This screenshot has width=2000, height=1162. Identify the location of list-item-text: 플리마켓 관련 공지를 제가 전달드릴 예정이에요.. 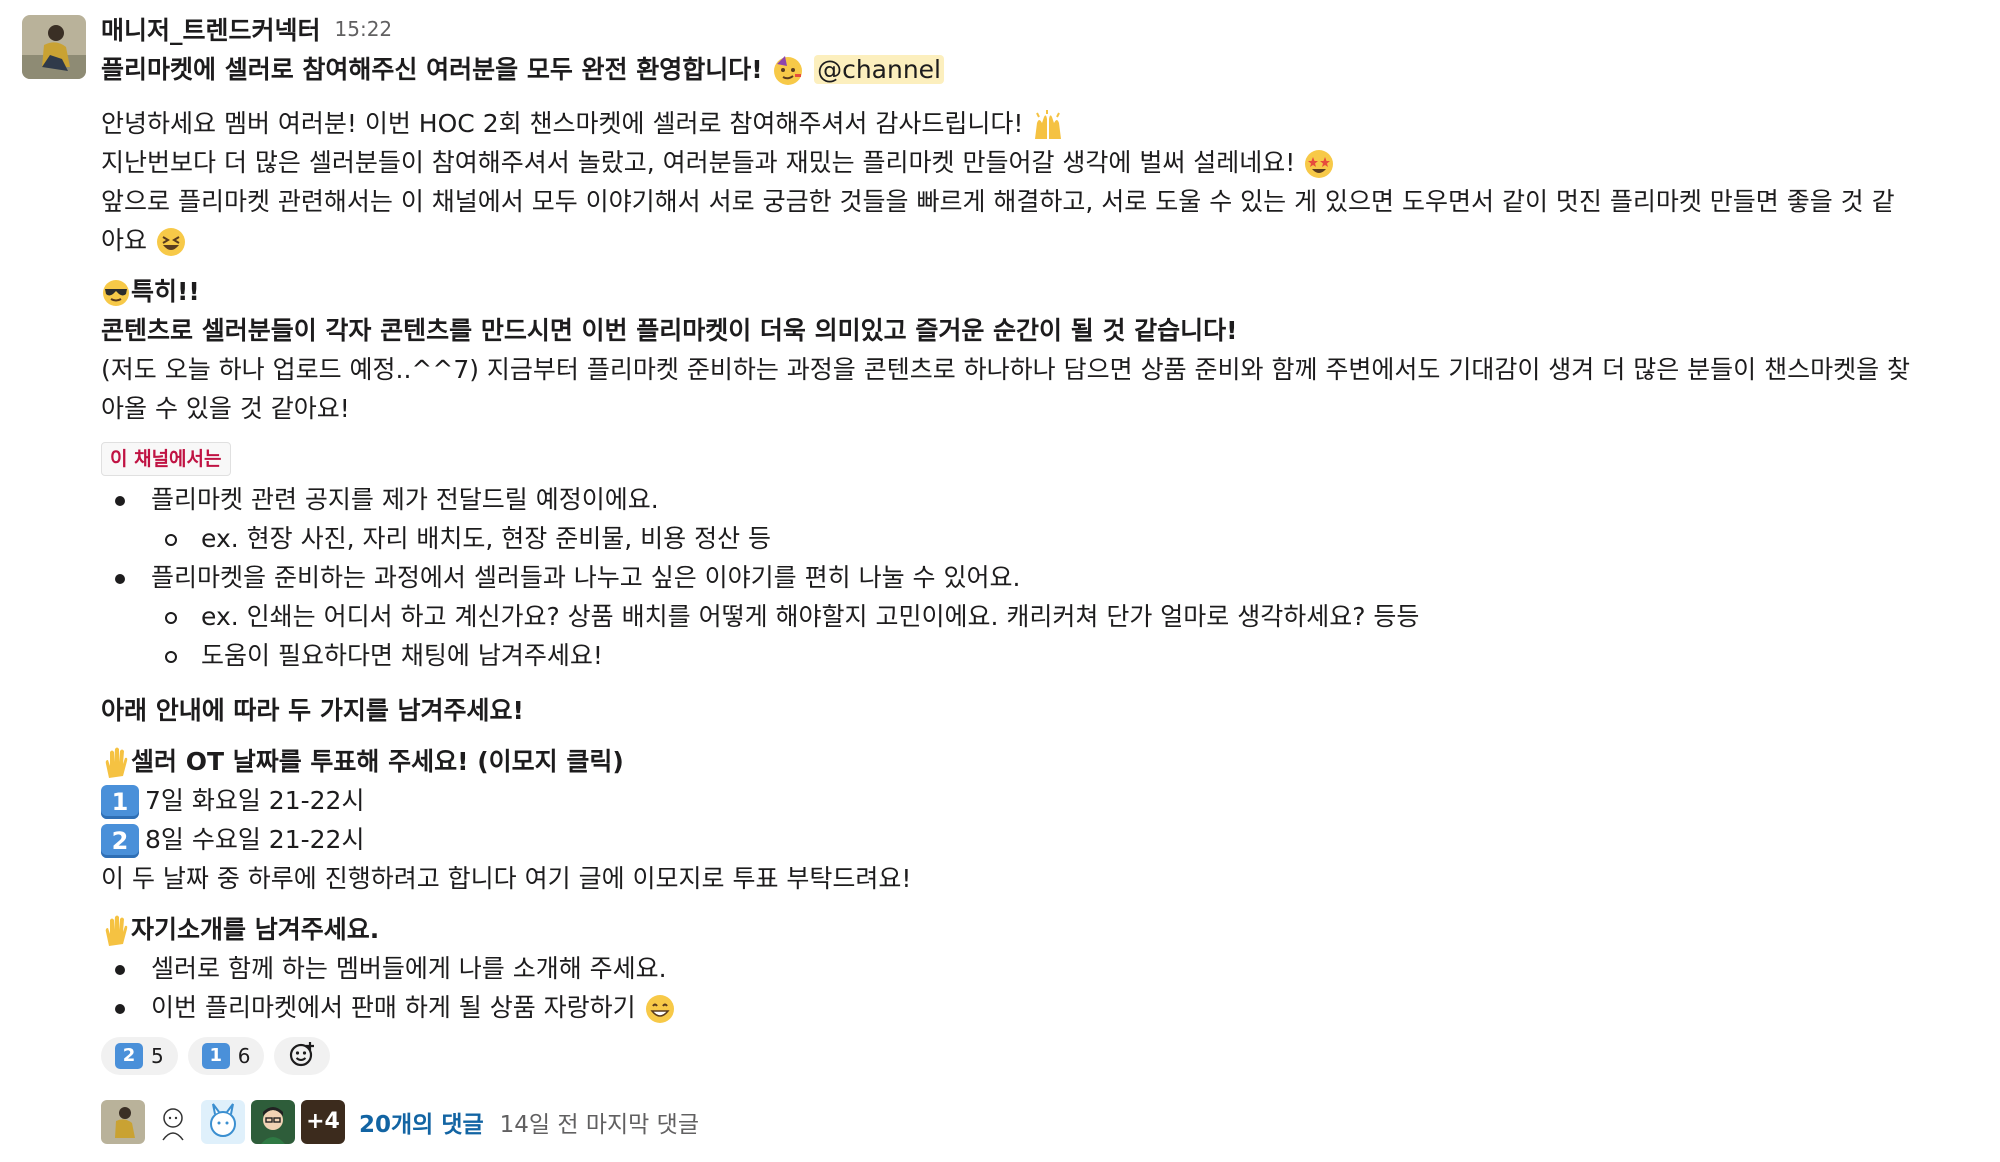
(405, 499).